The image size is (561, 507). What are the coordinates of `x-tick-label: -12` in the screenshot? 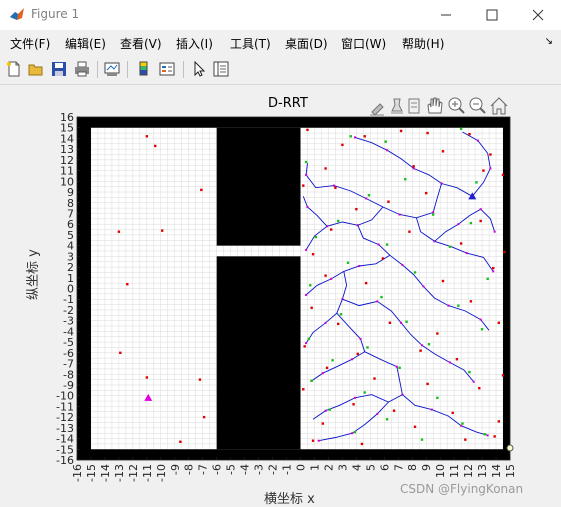 It's located at (133, 473).